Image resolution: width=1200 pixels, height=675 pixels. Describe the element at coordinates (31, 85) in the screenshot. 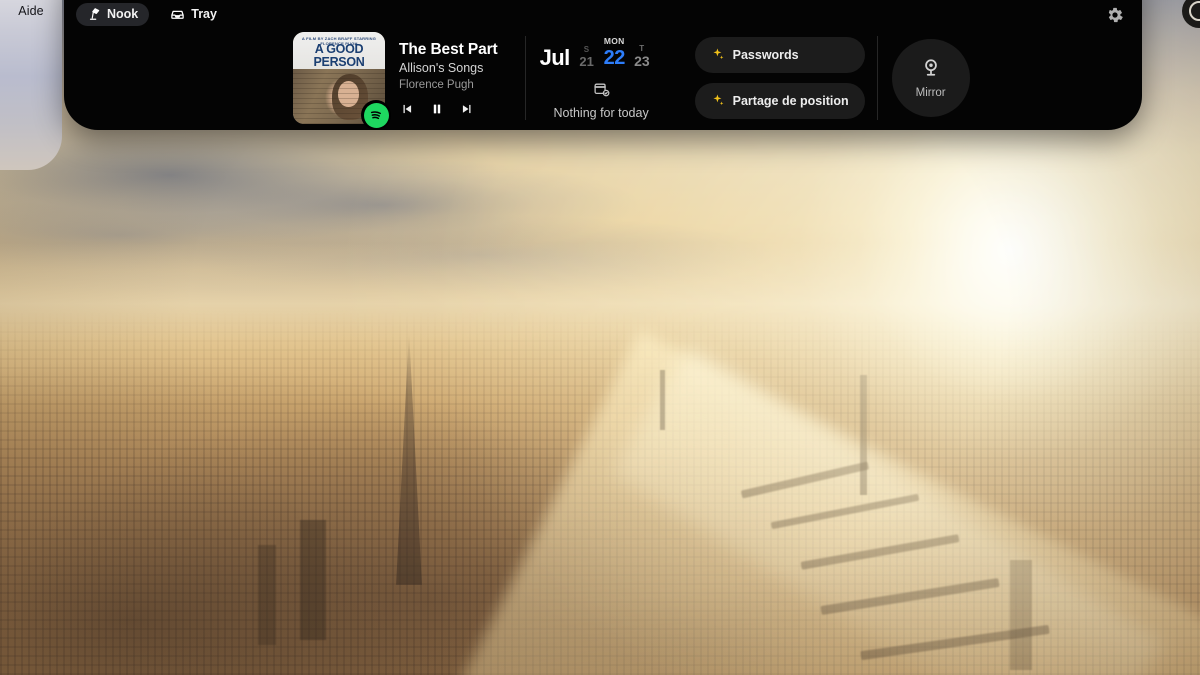

I see `aide-panel-tab: Aide` at that location.